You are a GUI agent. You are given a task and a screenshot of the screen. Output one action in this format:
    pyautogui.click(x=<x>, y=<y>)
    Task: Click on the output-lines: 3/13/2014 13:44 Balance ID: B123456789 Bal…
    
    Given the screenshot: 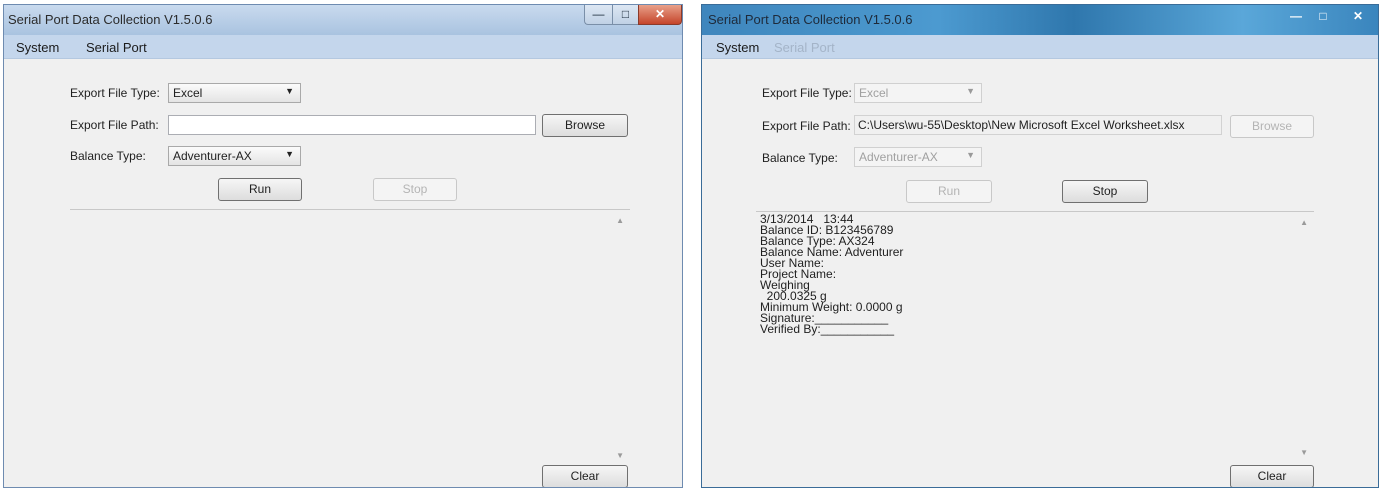 What is the action you would take?
    pyautogui.click(x=1035, y=274)
    